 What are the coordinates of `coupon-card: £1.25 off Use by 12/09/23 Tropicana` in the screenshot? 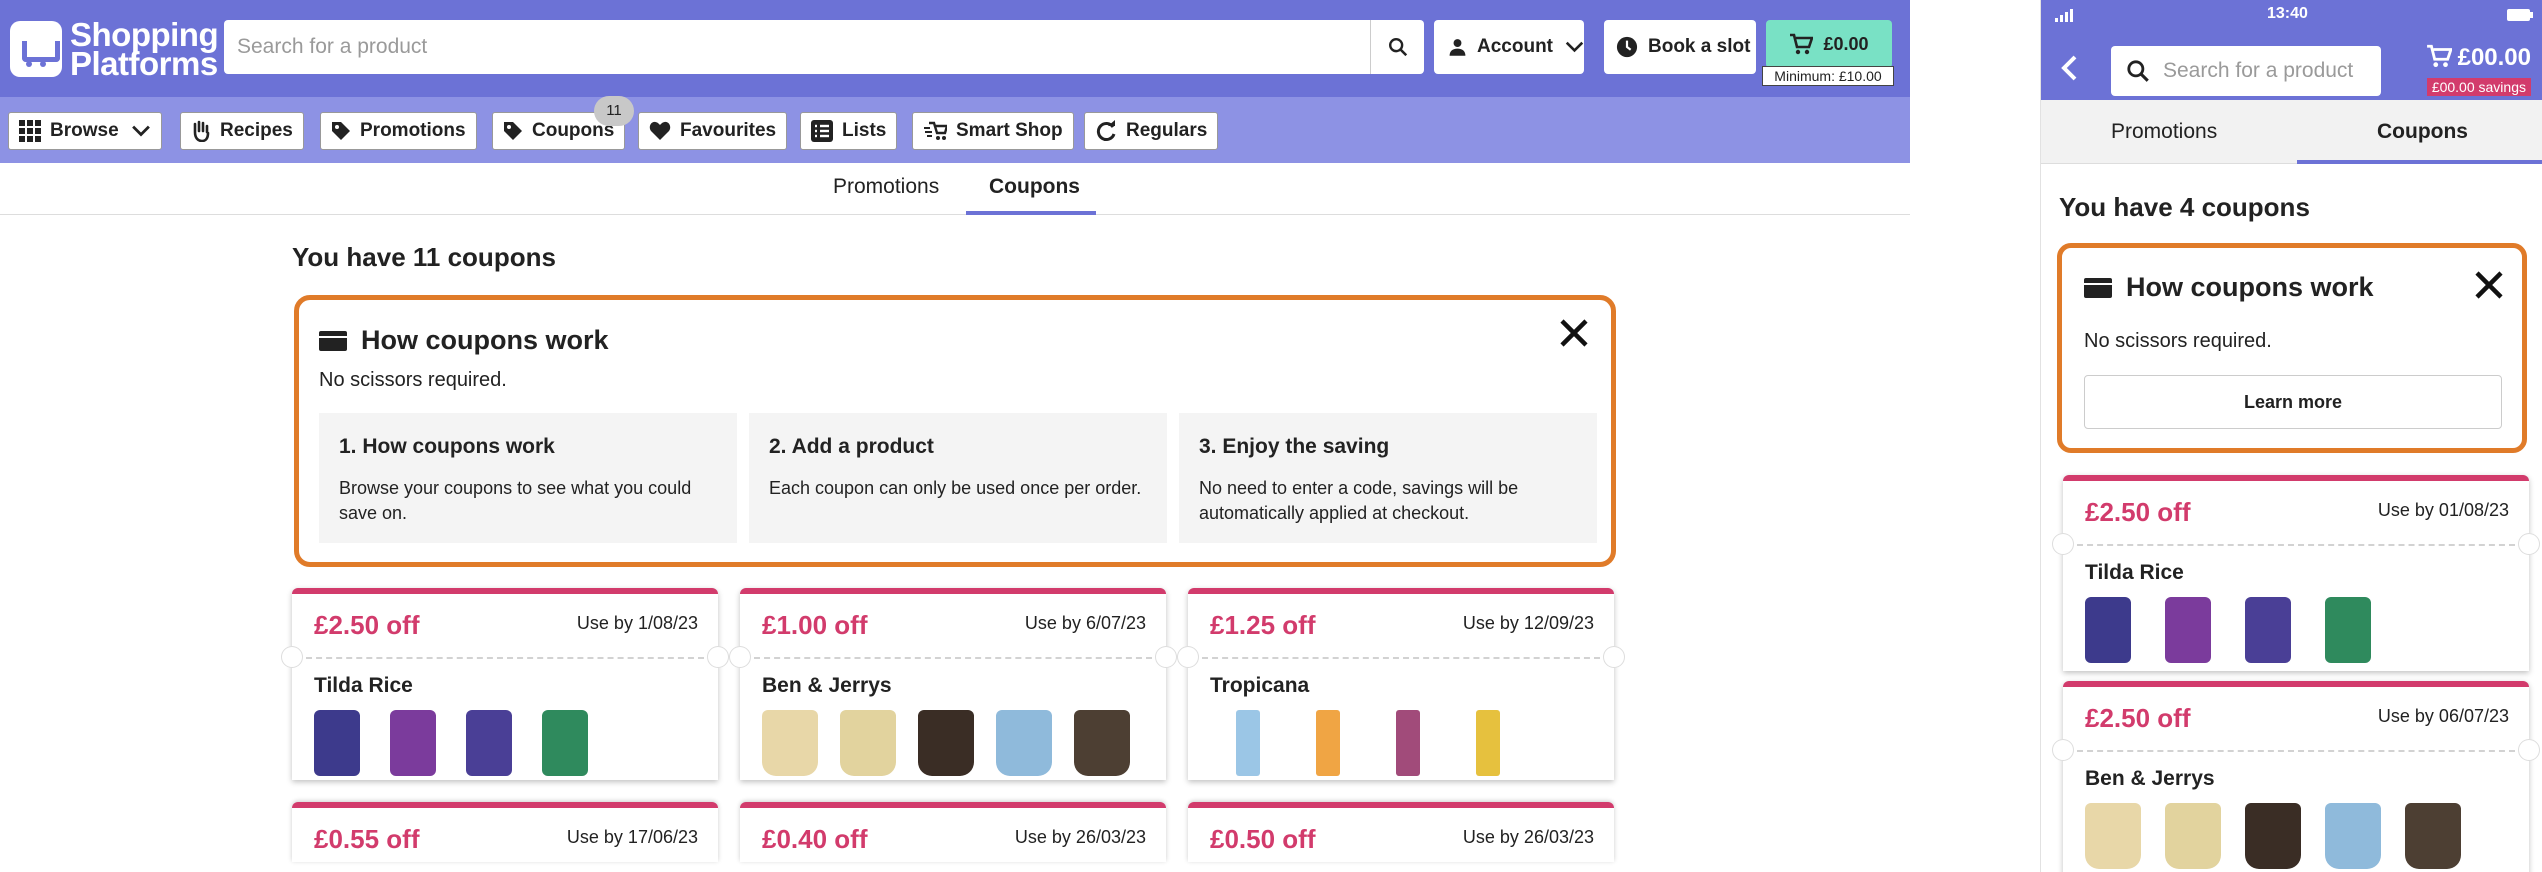 It's located at (1401, 684).